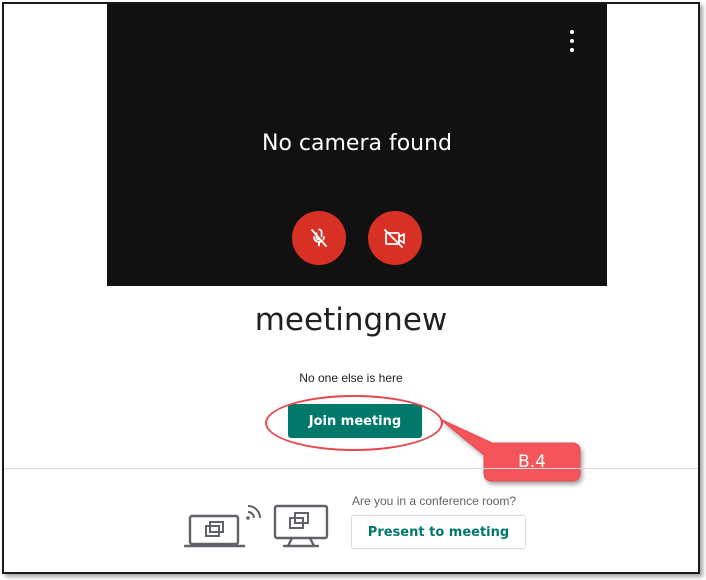  Describe the element at coordinates (351, 378) in the screenshot. I see `presence-status: No one else is here` at that location.